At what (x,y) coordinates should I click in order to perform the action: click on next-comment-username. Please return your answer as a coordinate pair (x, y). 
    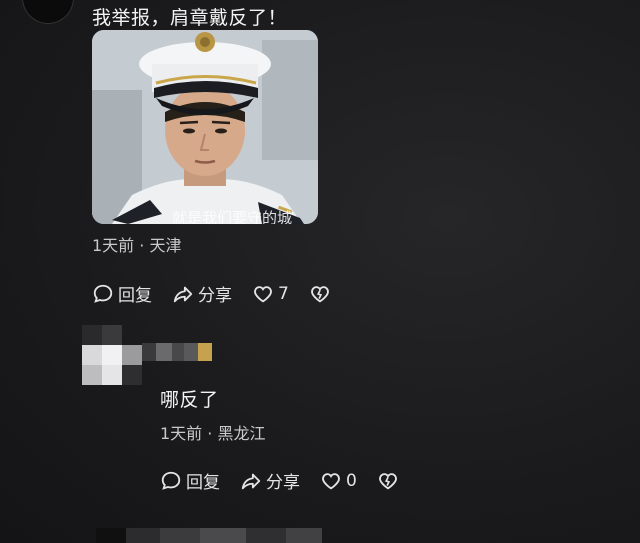
    Looking at the image, I should click on (209, 535).